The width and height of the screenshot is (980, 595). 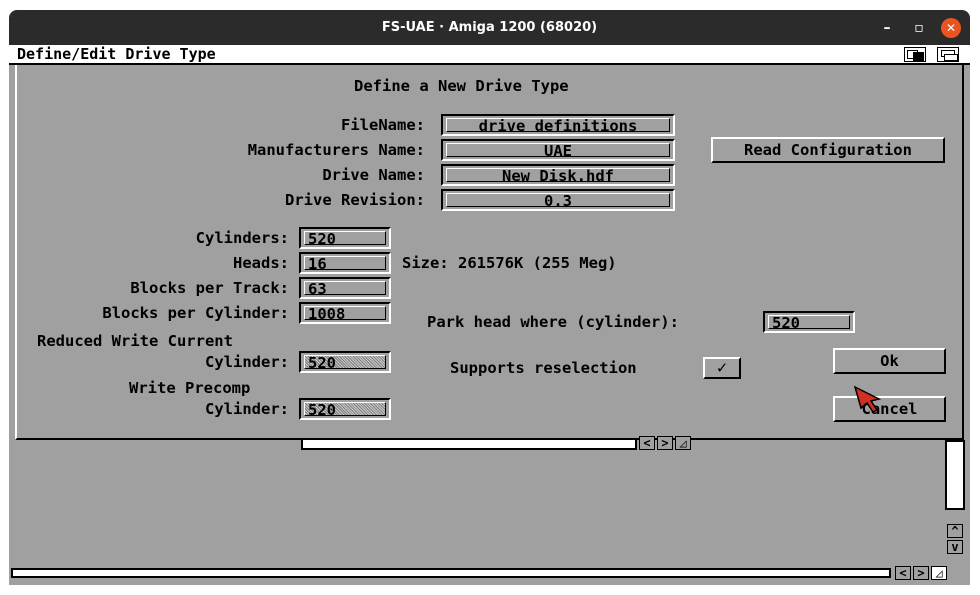 I want to click on scroll-up-button: ^, so click(x=955, y=531).